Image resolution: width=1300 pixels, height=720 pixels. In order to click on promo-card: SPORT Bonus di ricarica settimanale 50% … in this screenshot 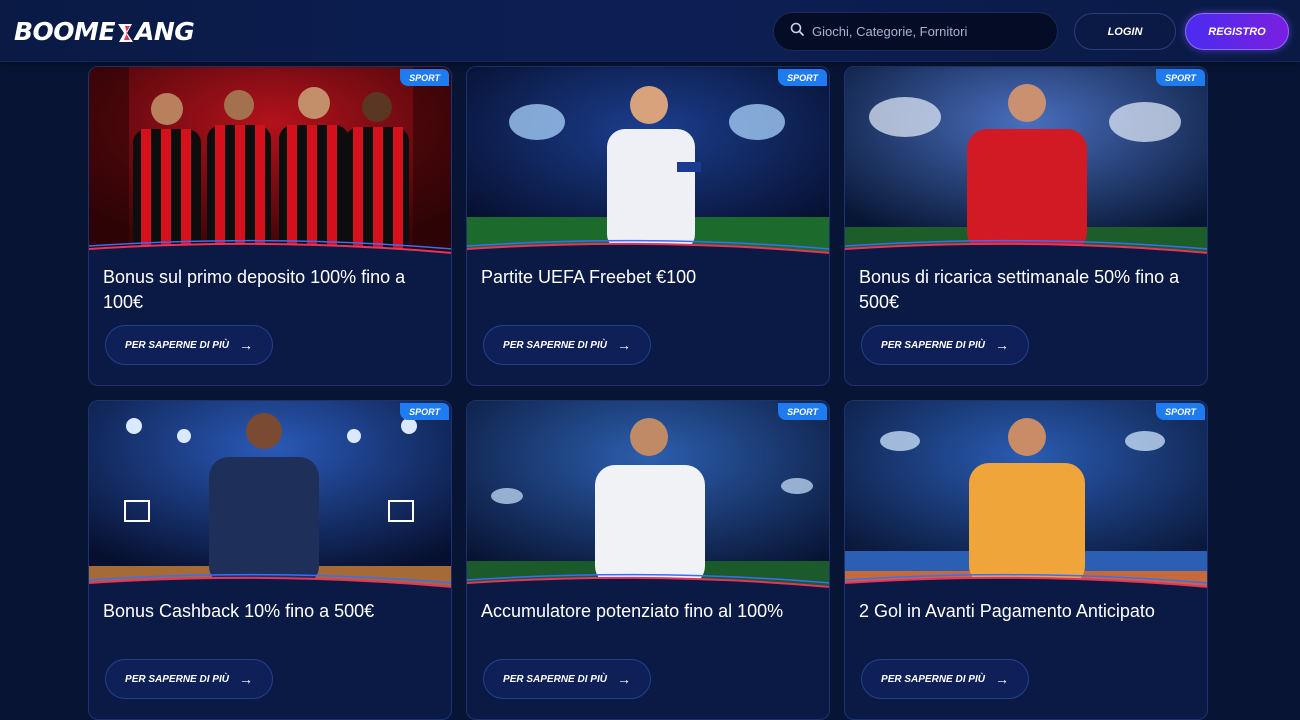, I will do `click(1026, 226)`.